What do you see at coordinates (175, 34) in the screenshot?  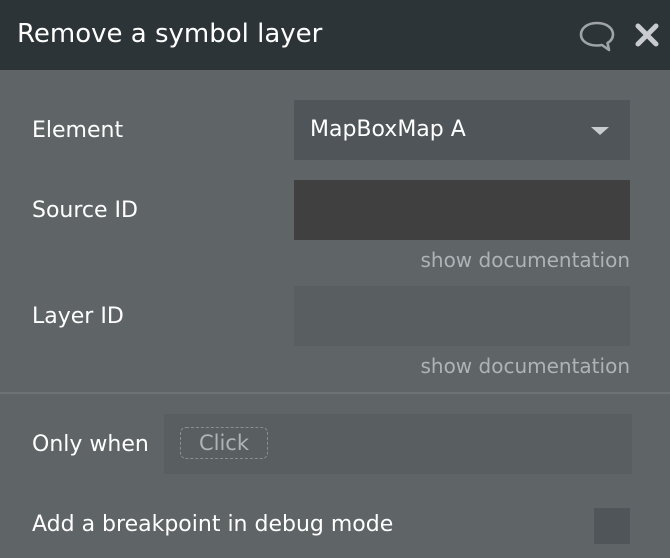 I see `panel-title: Remove a symbol layer MapBox` at bounding box center [175, 34].